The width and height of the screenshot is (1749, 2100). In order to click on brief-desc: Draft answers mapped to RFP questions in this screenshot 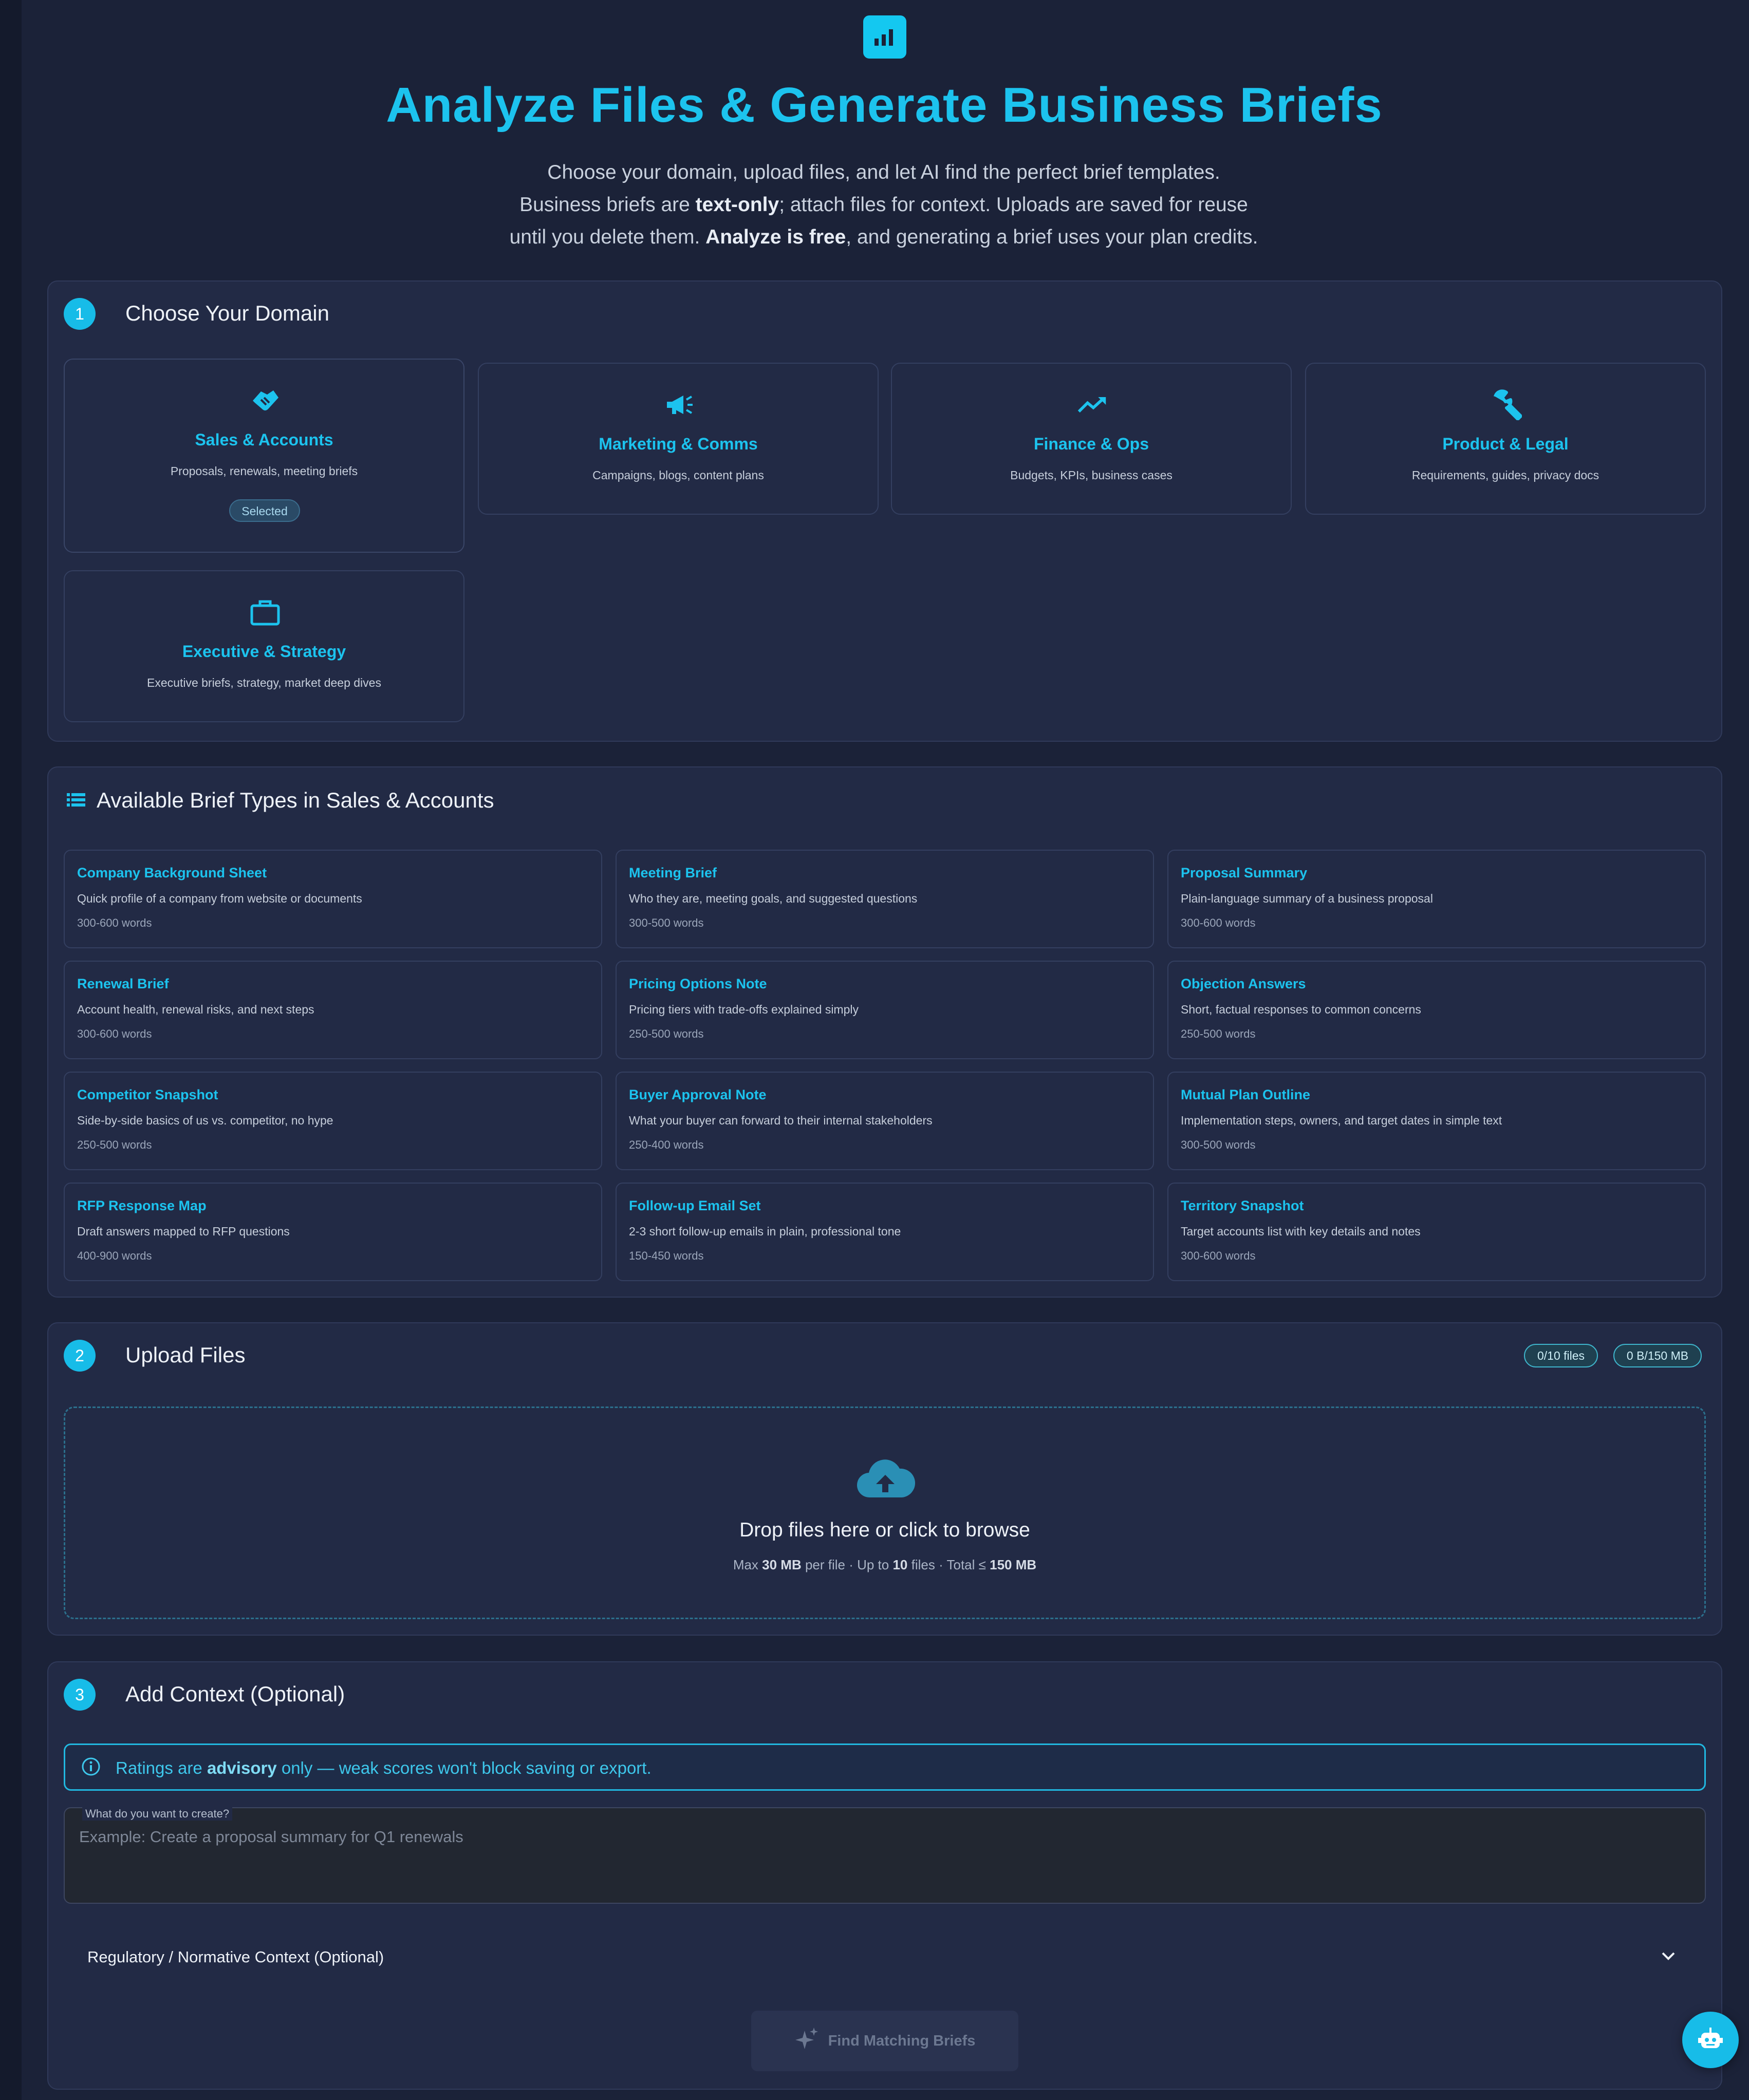, I will do `click(183, 1232)`.